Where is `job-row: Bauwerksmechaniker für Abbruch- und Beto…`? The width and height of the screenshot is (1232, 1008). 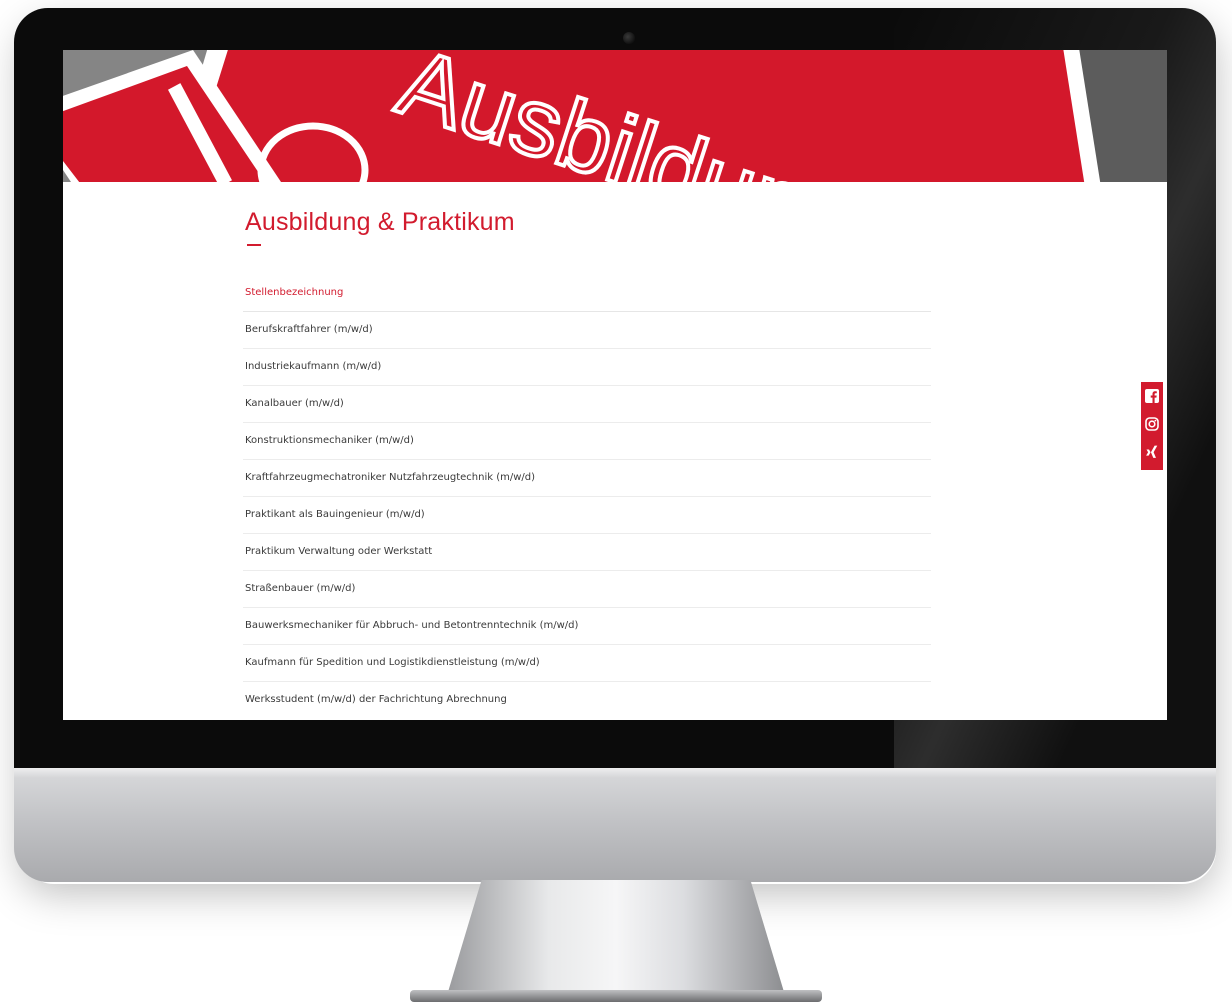 job-row: Bauwerksmechaniker für Abbruch- und Beto… is located at coordinates (587, 626).